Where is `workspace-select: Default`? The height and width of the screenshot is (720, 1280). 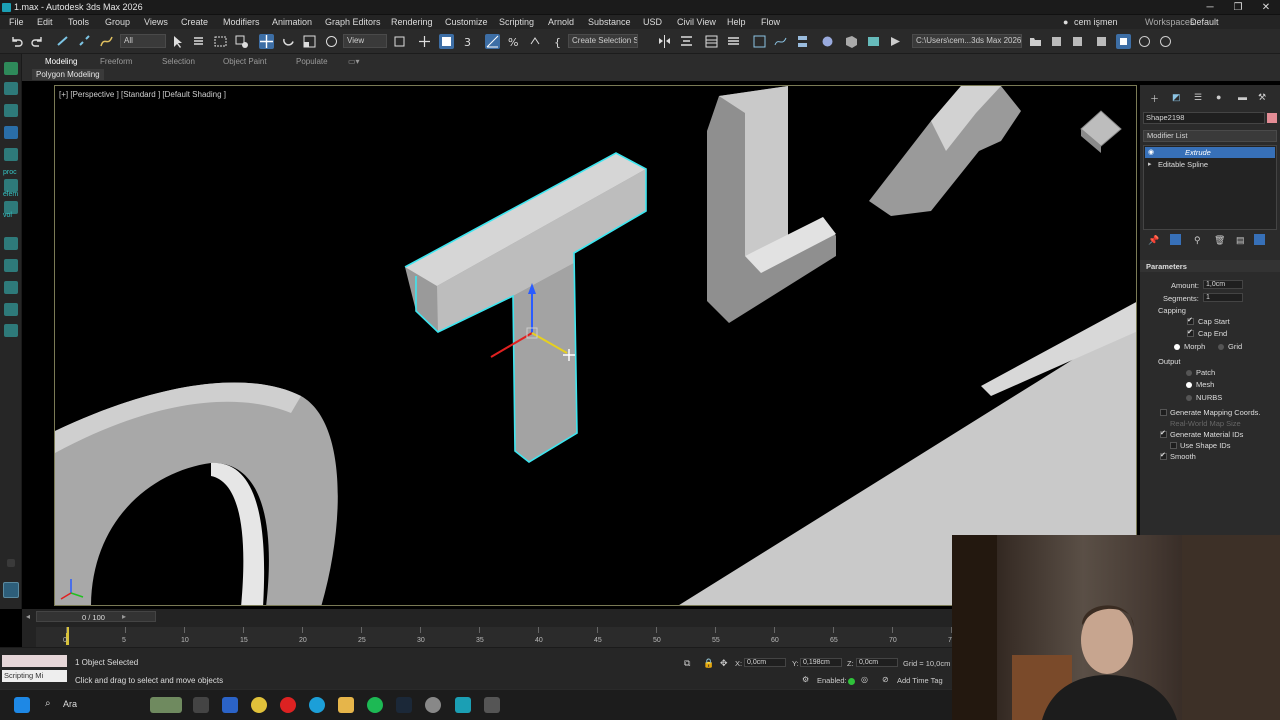
workspace-select: Default is located at coordinates (1204, 22).